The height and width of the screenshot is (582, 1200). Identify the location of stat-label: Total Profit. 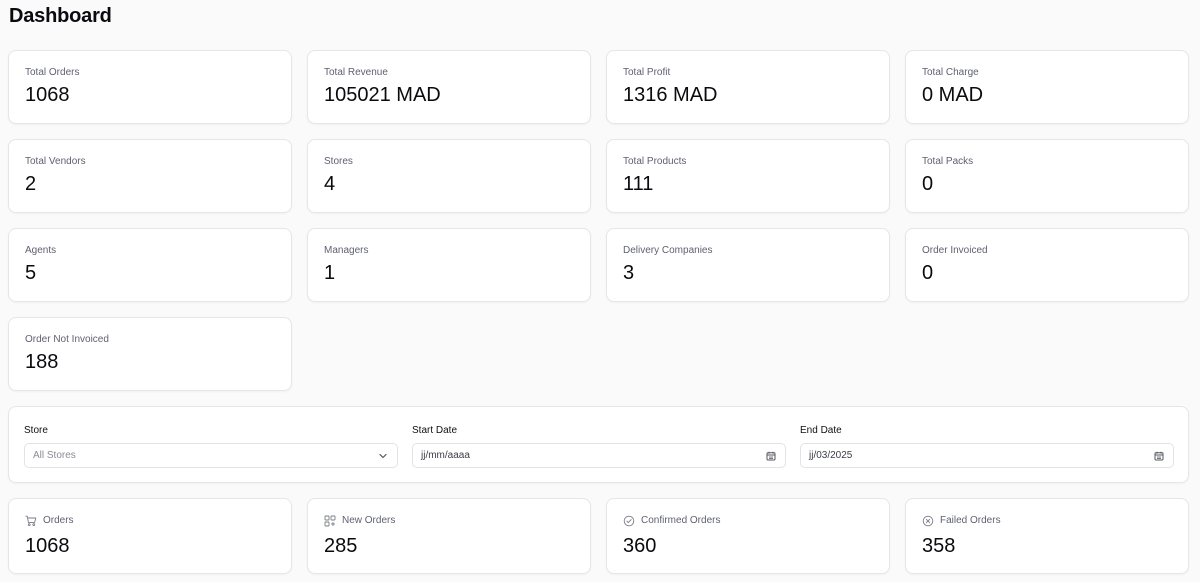
(647, 72).